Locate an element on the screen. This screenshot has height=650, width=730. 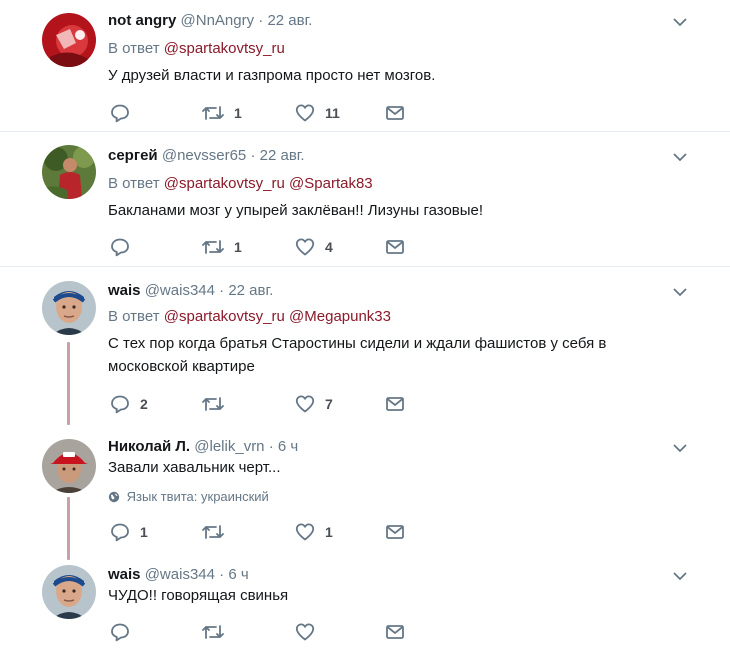
tweet-header: wais @wais344 · 6 ч is located at coordinates (178, 575).